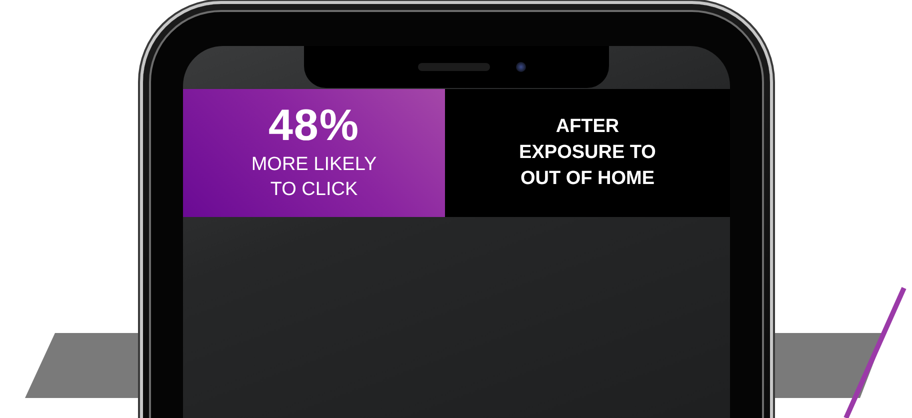 The height and width of the screenshot is (418, 912). Describe the element at coordinates (587, 153) in the screenshot. I see `context-caption: AFTER EXPOSURE TO OUT OF HOME` at that location.